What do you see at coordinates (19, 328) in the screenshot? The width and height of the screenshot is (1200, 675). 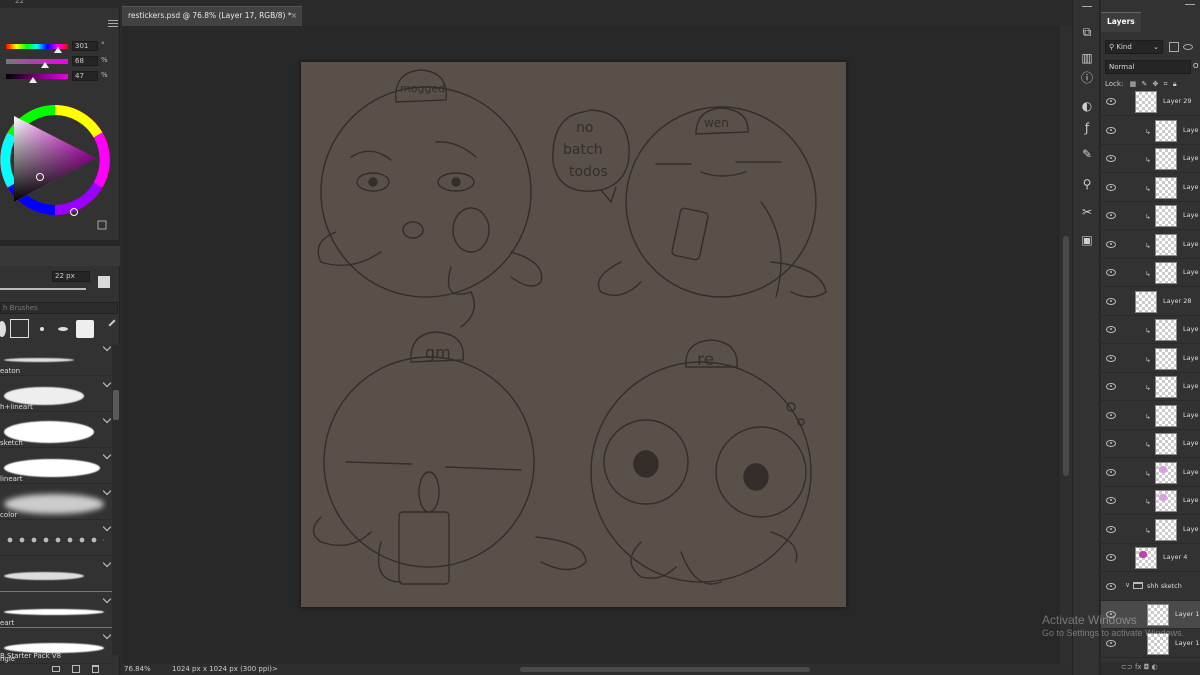 I see `selected-brush-icon` at bounding box center [19, 328].